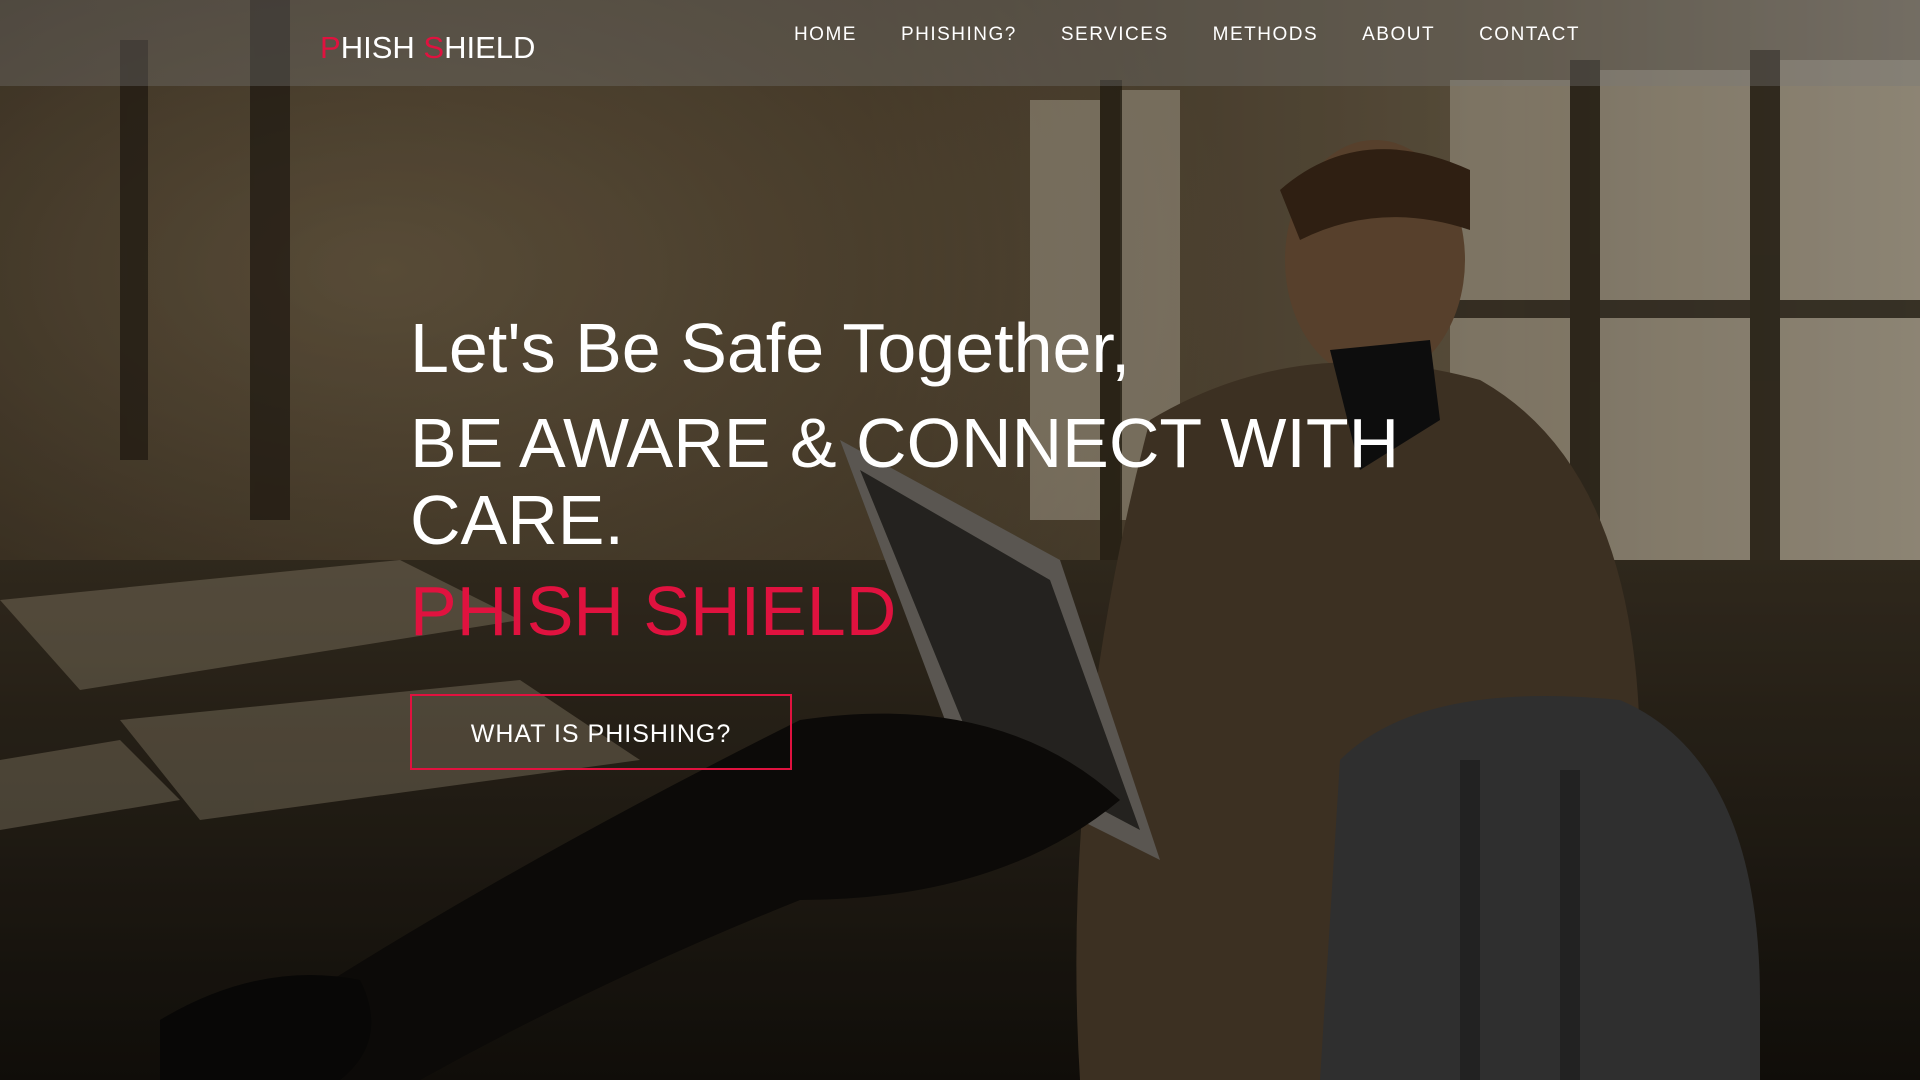 This screenshot has width=1920, height=1080. I want to click on nav-link-contact: CONTACT, so click(1529, 34).